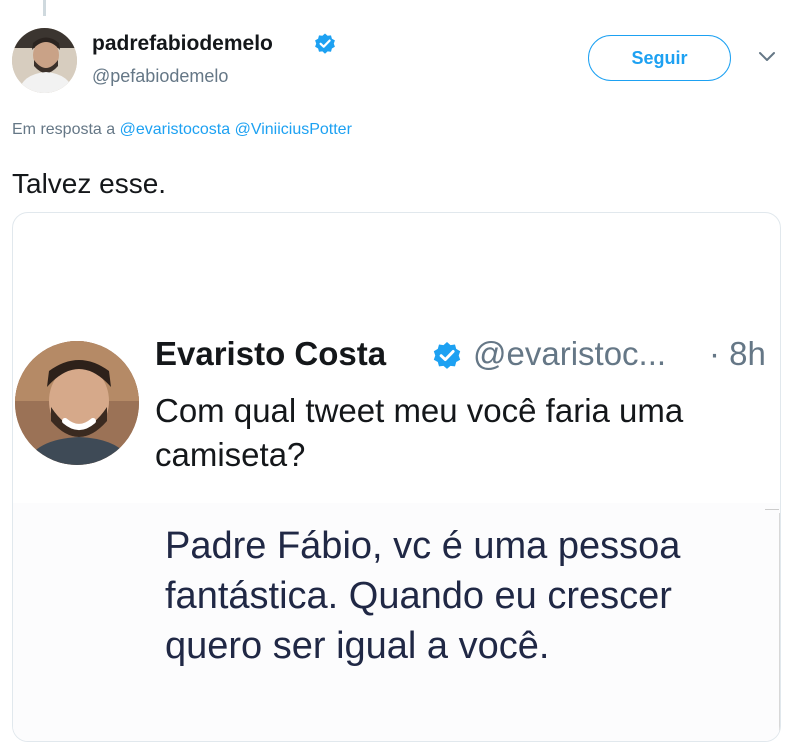 This screenshot has height=742, width=800. I want to click on quoted-timestamp: · 8h, so click(737, 353).